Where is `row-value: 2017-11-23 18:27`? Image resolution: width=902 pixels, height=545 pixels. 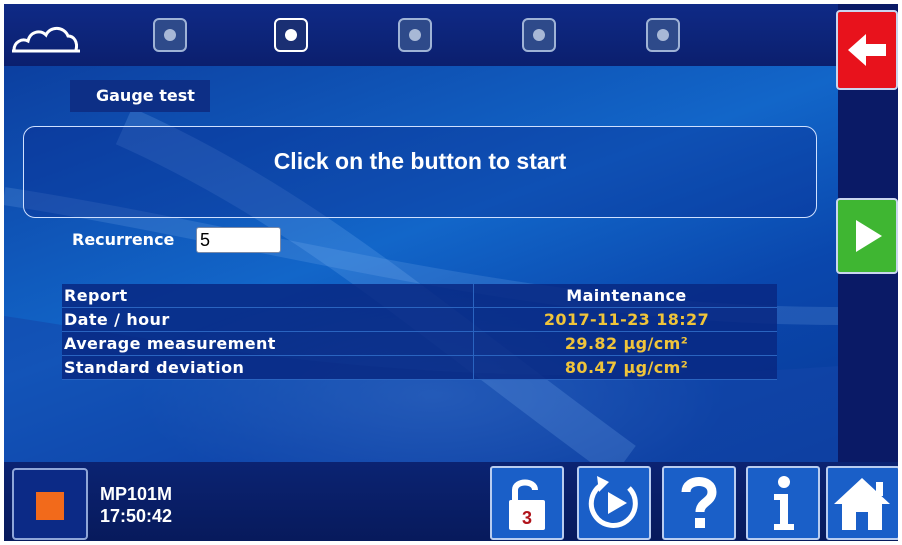
row-value: 2017-11-23 18:27 is located at coordinates (625, 319).